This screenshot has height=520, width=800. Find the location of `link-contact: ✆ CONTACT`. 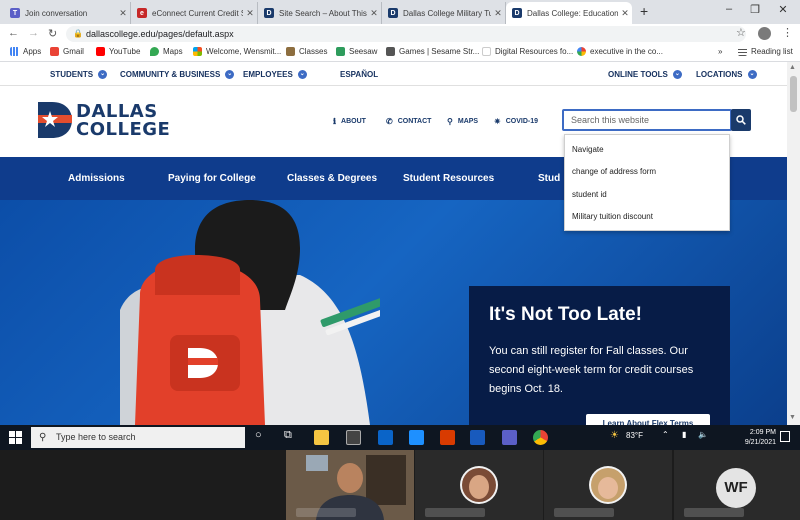

link-contact: ✆ CONTACT is located at coordinates (408, 121).